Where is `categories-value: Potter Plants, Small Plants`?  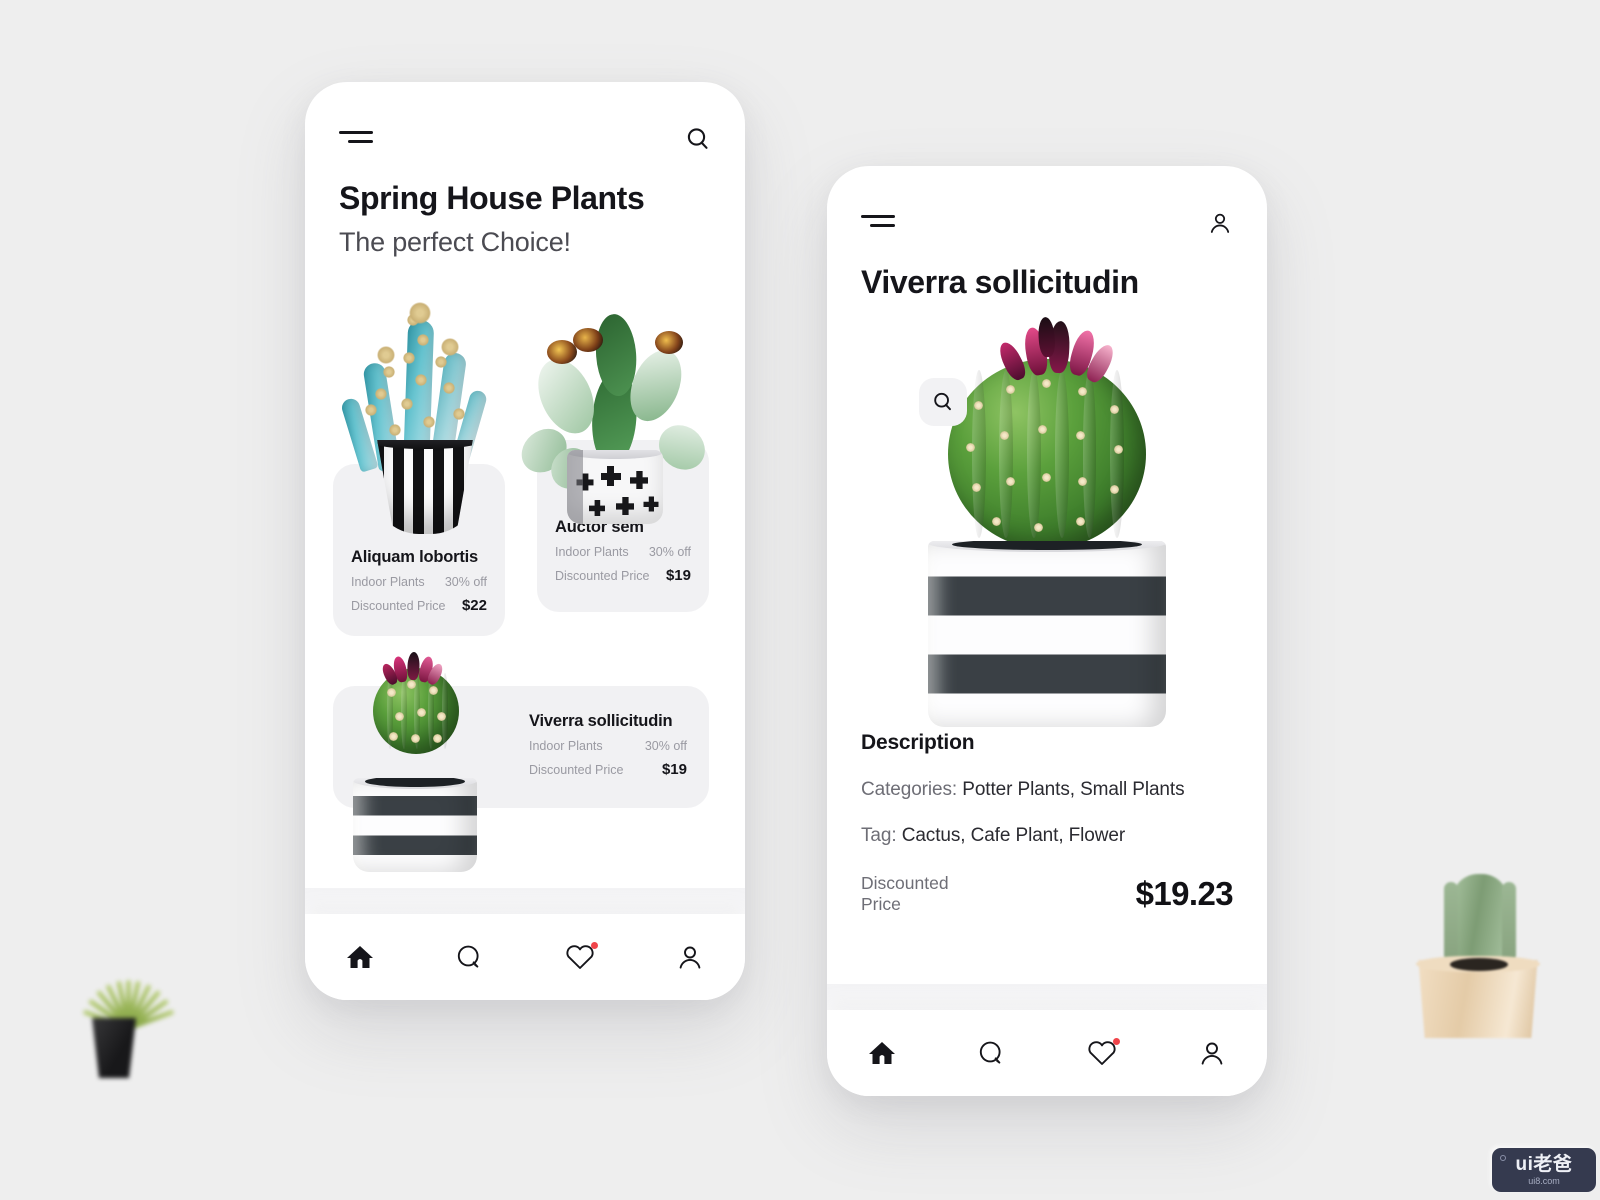 categories-value: Potter Plants, Small Plants is located at coordinates (1073, 789).